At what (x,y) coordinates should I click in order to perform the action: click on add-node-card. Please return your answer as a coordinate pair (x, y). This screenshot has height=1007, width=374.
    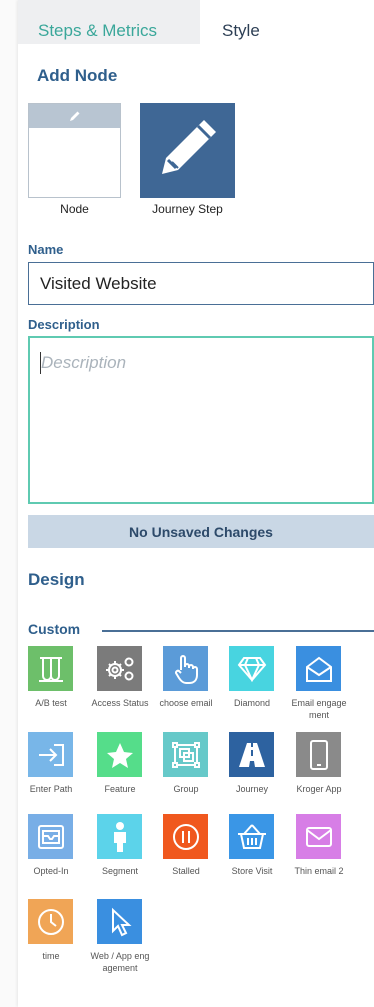
    Looking at the image, I should click on (74, 150).